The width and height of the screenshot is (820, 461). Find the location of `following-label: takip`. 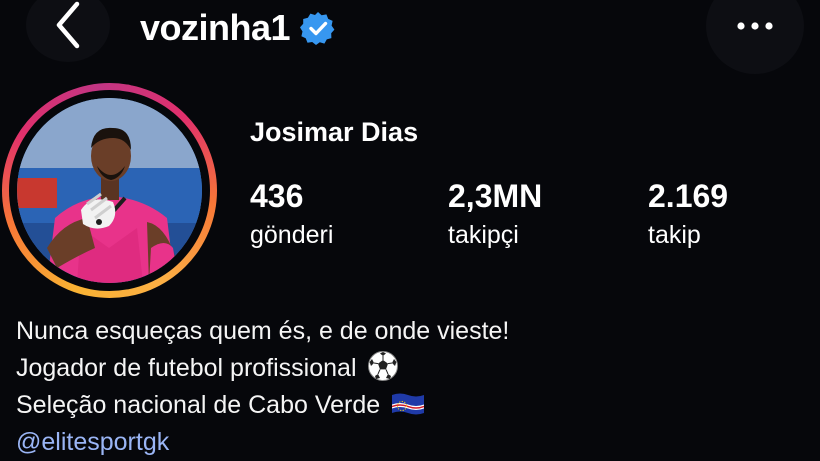

following-label: takip is located at coordinates (674, 235).